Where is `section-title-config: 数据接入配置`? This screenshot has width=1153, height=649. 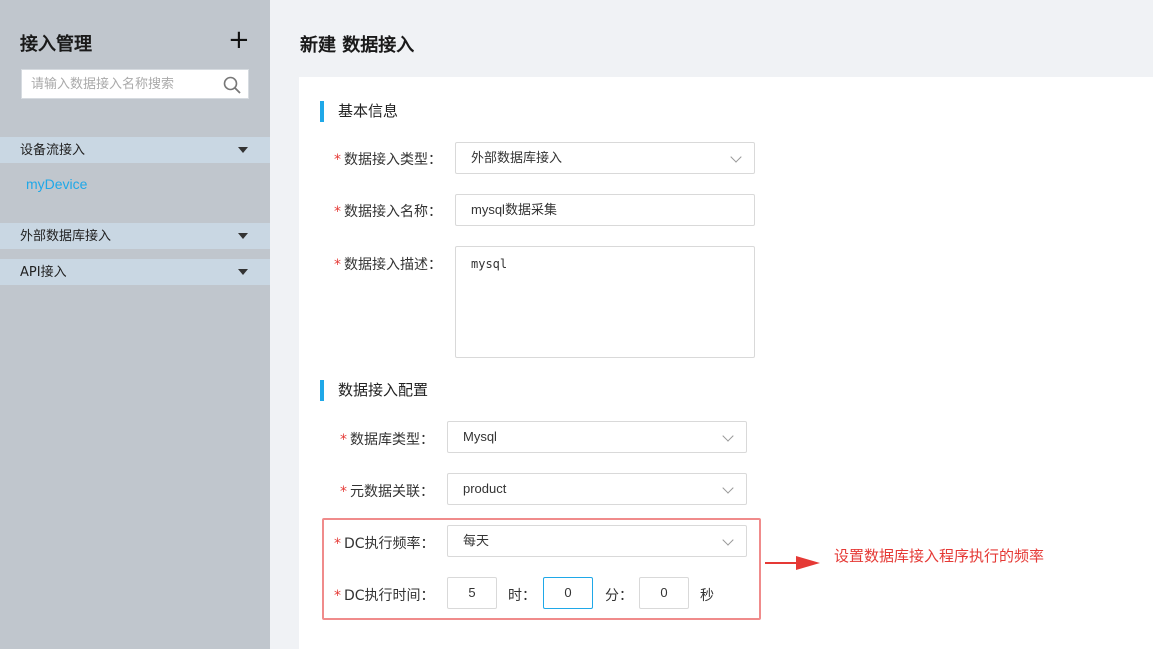
section-title-config: 数据接入配置 is located at coordinates (374, 390).